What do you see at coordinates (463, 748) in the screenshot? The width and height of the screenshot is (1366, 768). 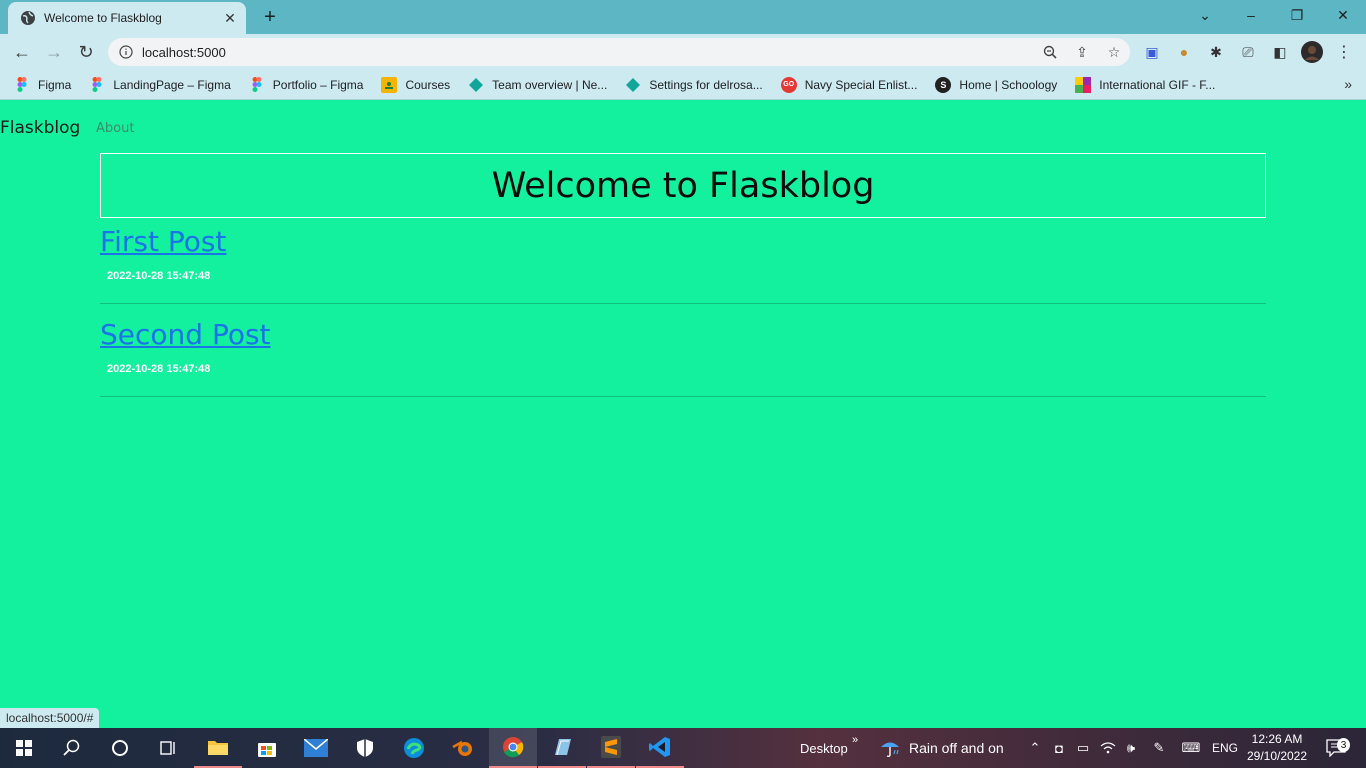 I see `blender-icon` at bounding box center [463, 748].